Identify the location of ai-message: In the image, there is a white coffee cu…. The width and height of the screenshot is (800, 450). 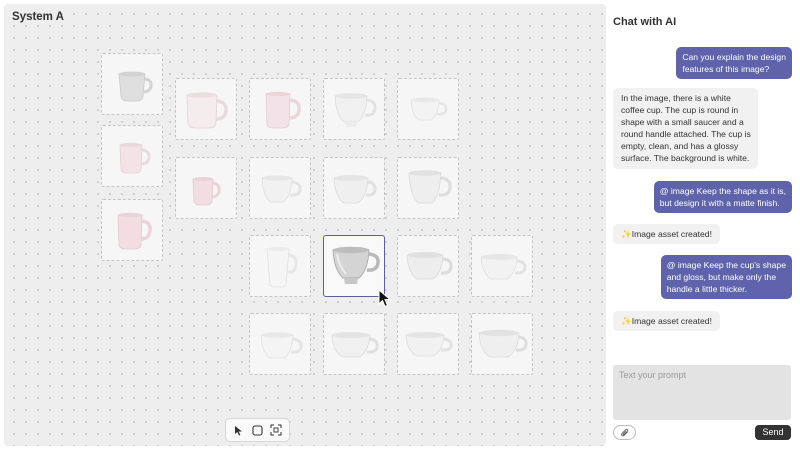
(685, 128).